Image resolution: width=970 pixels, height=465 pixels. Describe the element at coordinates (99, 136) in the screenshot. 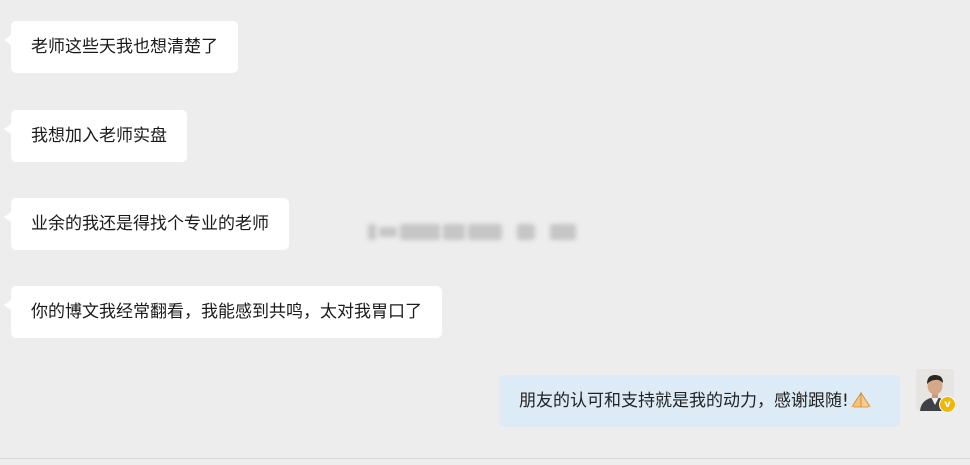

I see `message-text: 我想加入老师实盘` at that location.